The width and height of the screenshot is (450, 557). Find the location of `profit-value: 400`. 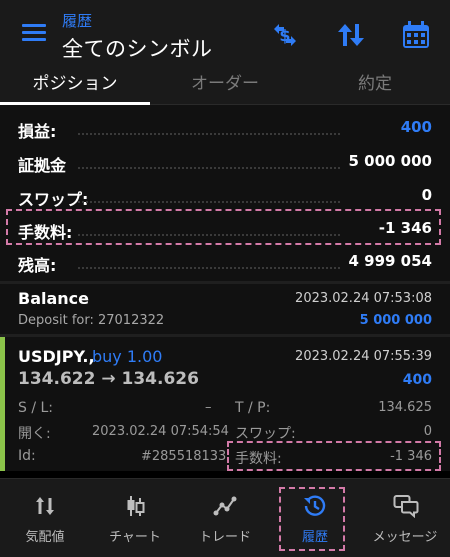

profit-value: 400 is located at coordinates (416, 127).